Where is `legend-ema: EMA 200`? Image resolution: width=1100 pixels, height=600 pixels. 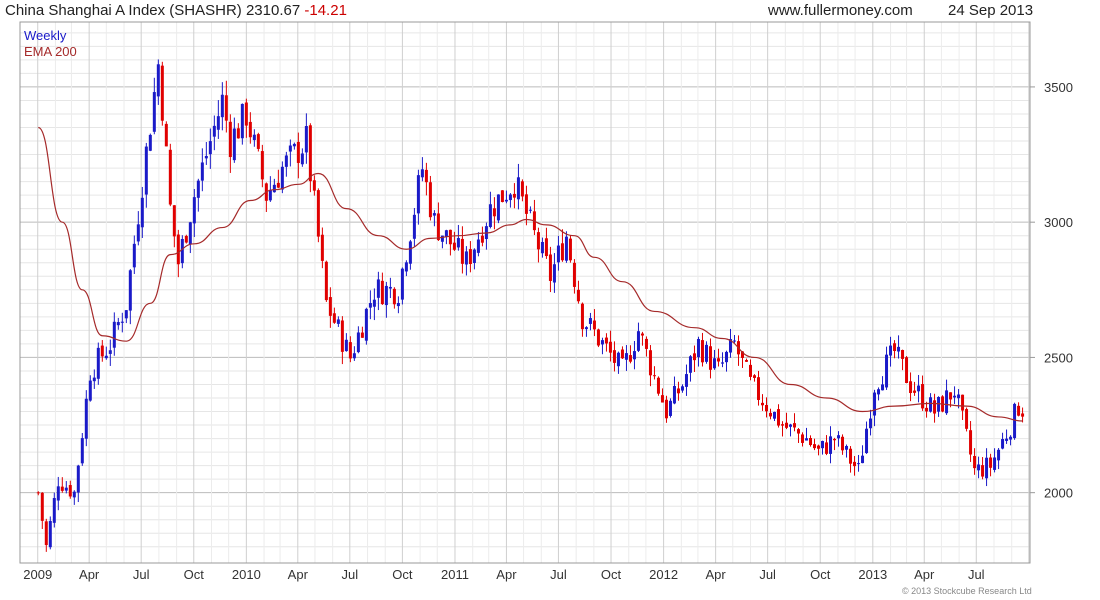 legend-ema: EMA 200 is located at coordinates (50, 51).